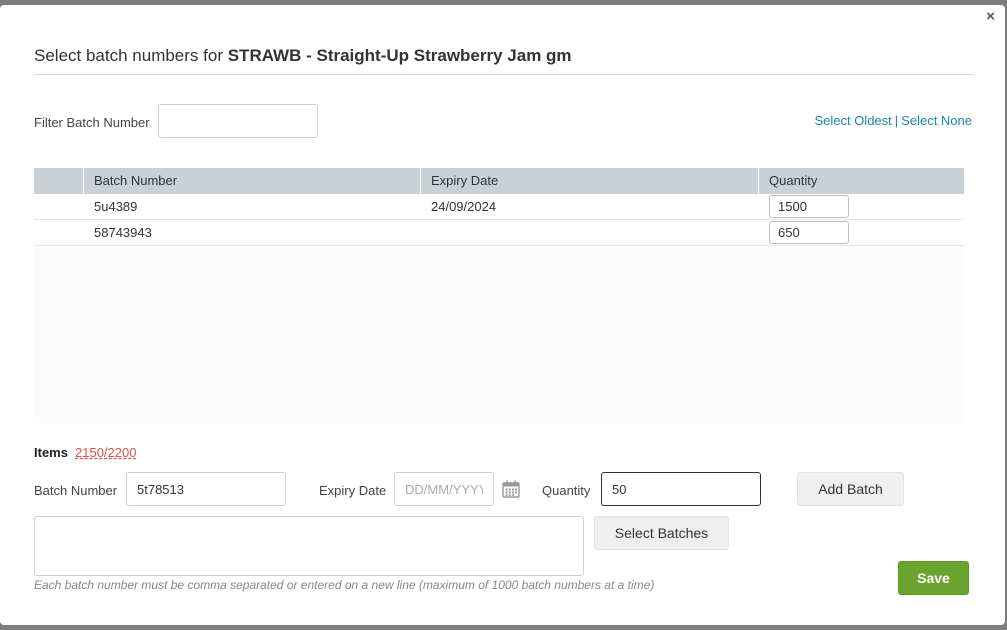 The height and width of the screenshot is (630, 1007). What do you see at coordinates (661, 533) in the screenshot?
I see `select-batches-button: Select Batches` at bounding box center [661, 533].